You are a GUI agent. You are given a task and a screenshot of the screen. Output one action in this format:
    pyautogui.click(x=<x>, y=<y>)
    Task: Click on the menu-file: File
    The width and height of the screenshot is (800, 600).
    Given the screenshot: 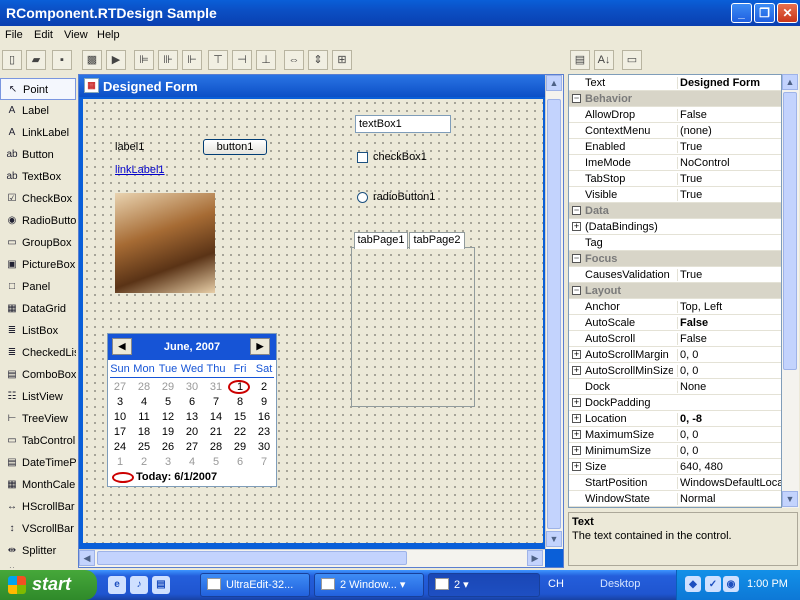 What is the action you would take?
    pyautogui.click(x=14, y=35)
    